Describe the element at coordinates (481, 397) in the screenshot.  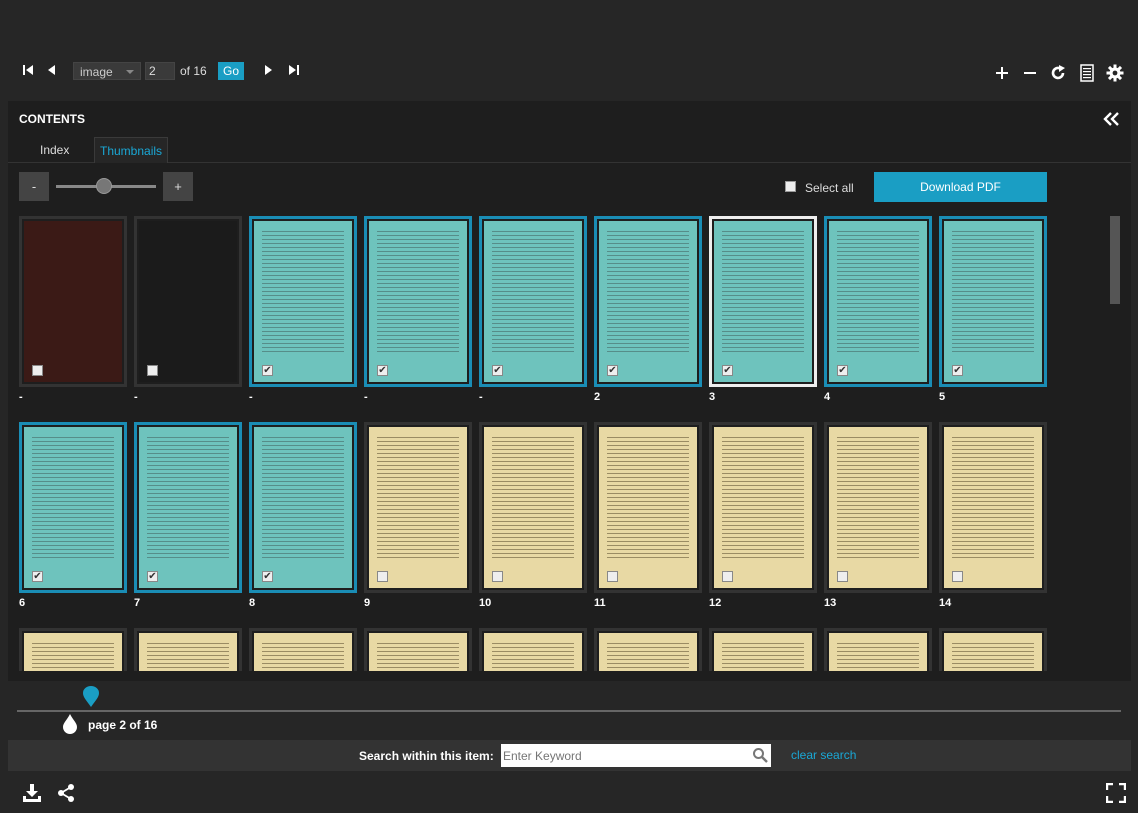
I see `thumbnail-label: -` at that location.